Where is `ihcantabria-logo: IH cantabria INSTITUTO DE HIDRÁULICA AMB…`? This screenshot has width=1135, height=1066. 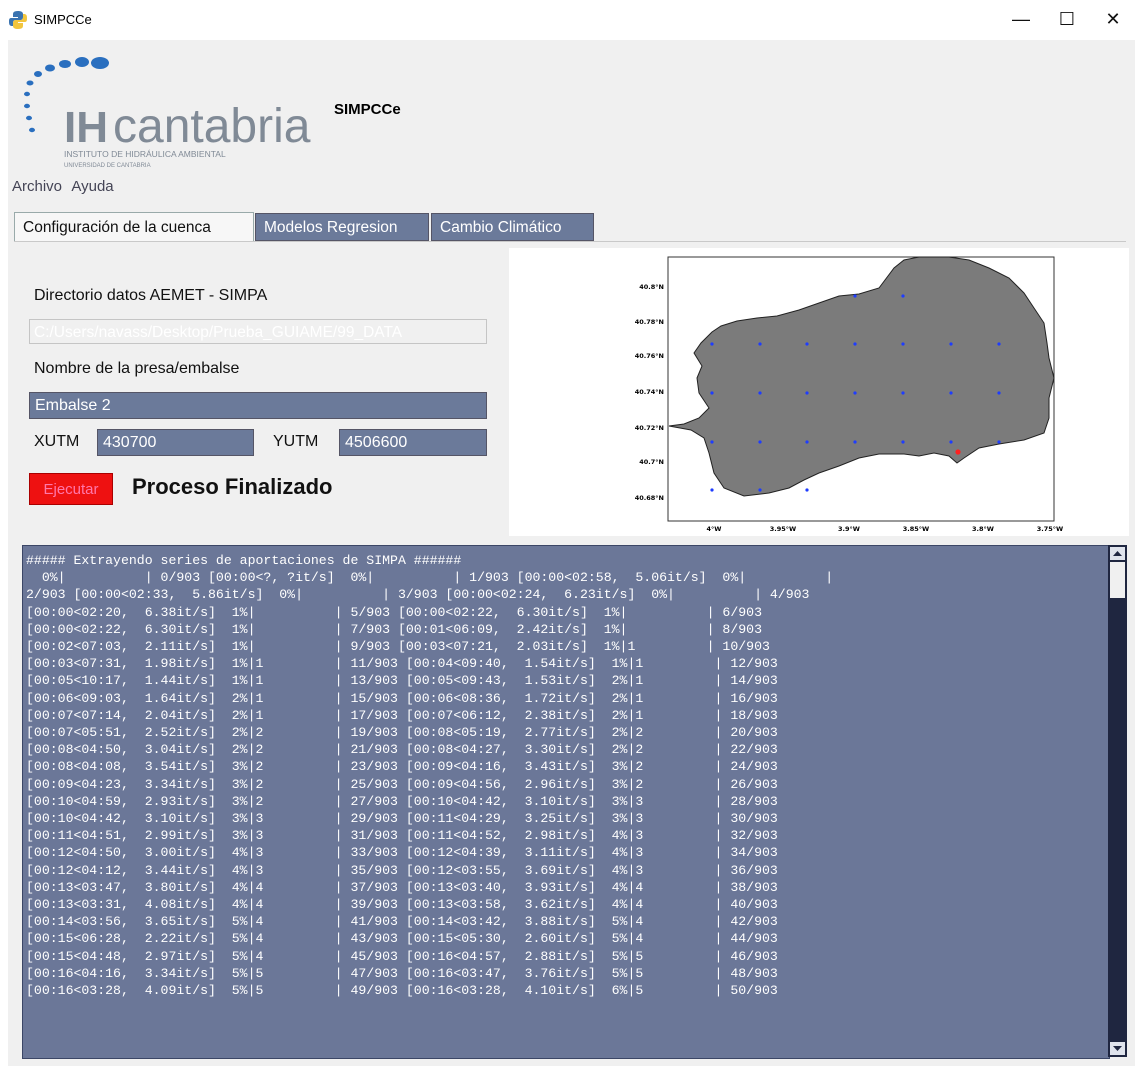 ihcantabria-logo: IH cantabria INSTITUTO DE HIDRÁULICA AMB… is located at coordinates (167, 113).